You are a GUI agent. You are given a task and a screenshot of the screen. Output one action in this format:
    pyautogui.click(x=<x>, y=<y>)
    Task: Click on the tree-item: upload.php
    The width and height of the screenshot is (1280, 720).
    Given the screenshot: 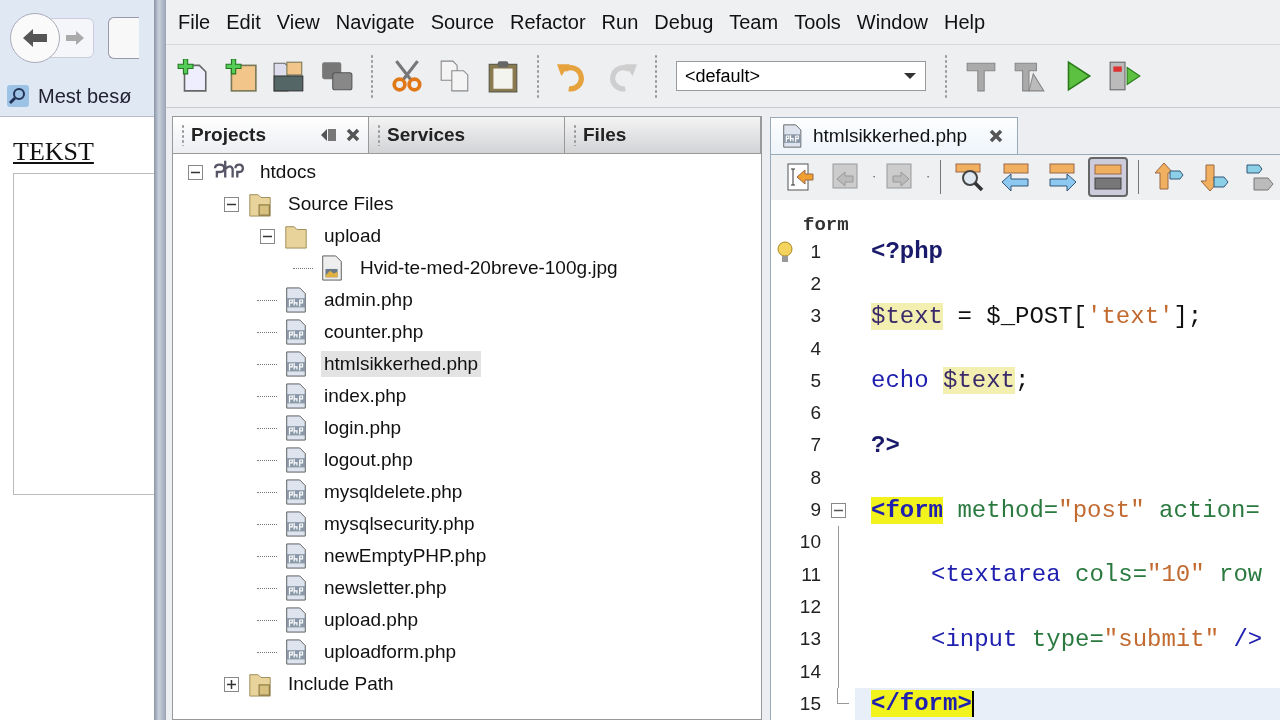 What is the action you would take?
    pyautogui.click(x=371, y=620)
    